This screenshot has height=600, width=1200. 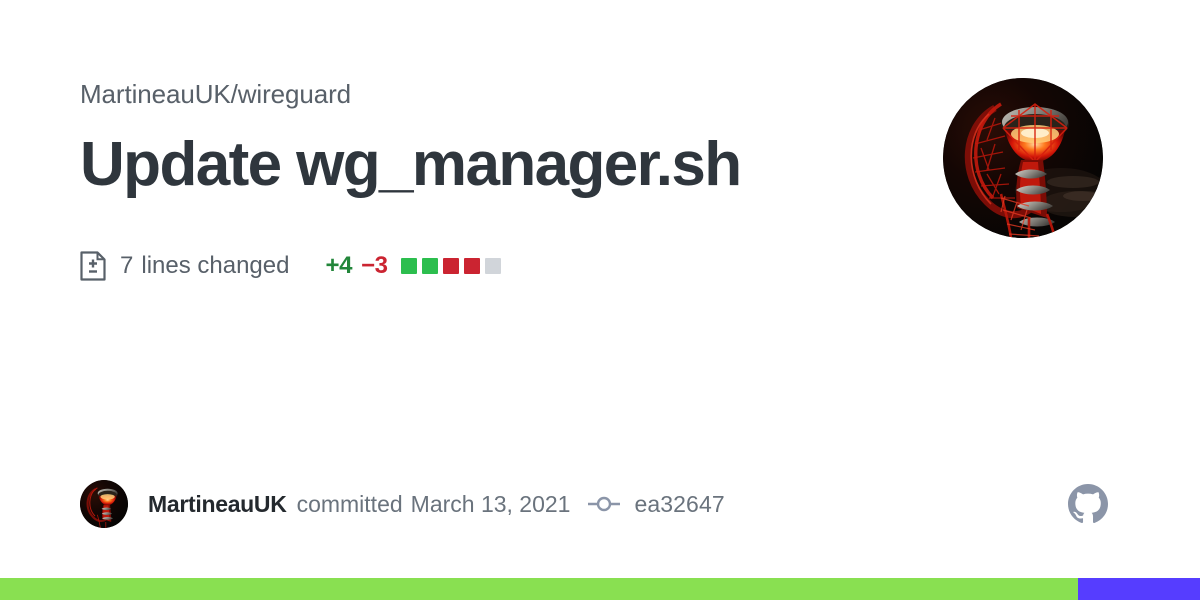 I want to click on repository-language-bar, so click(x=600, y=589).